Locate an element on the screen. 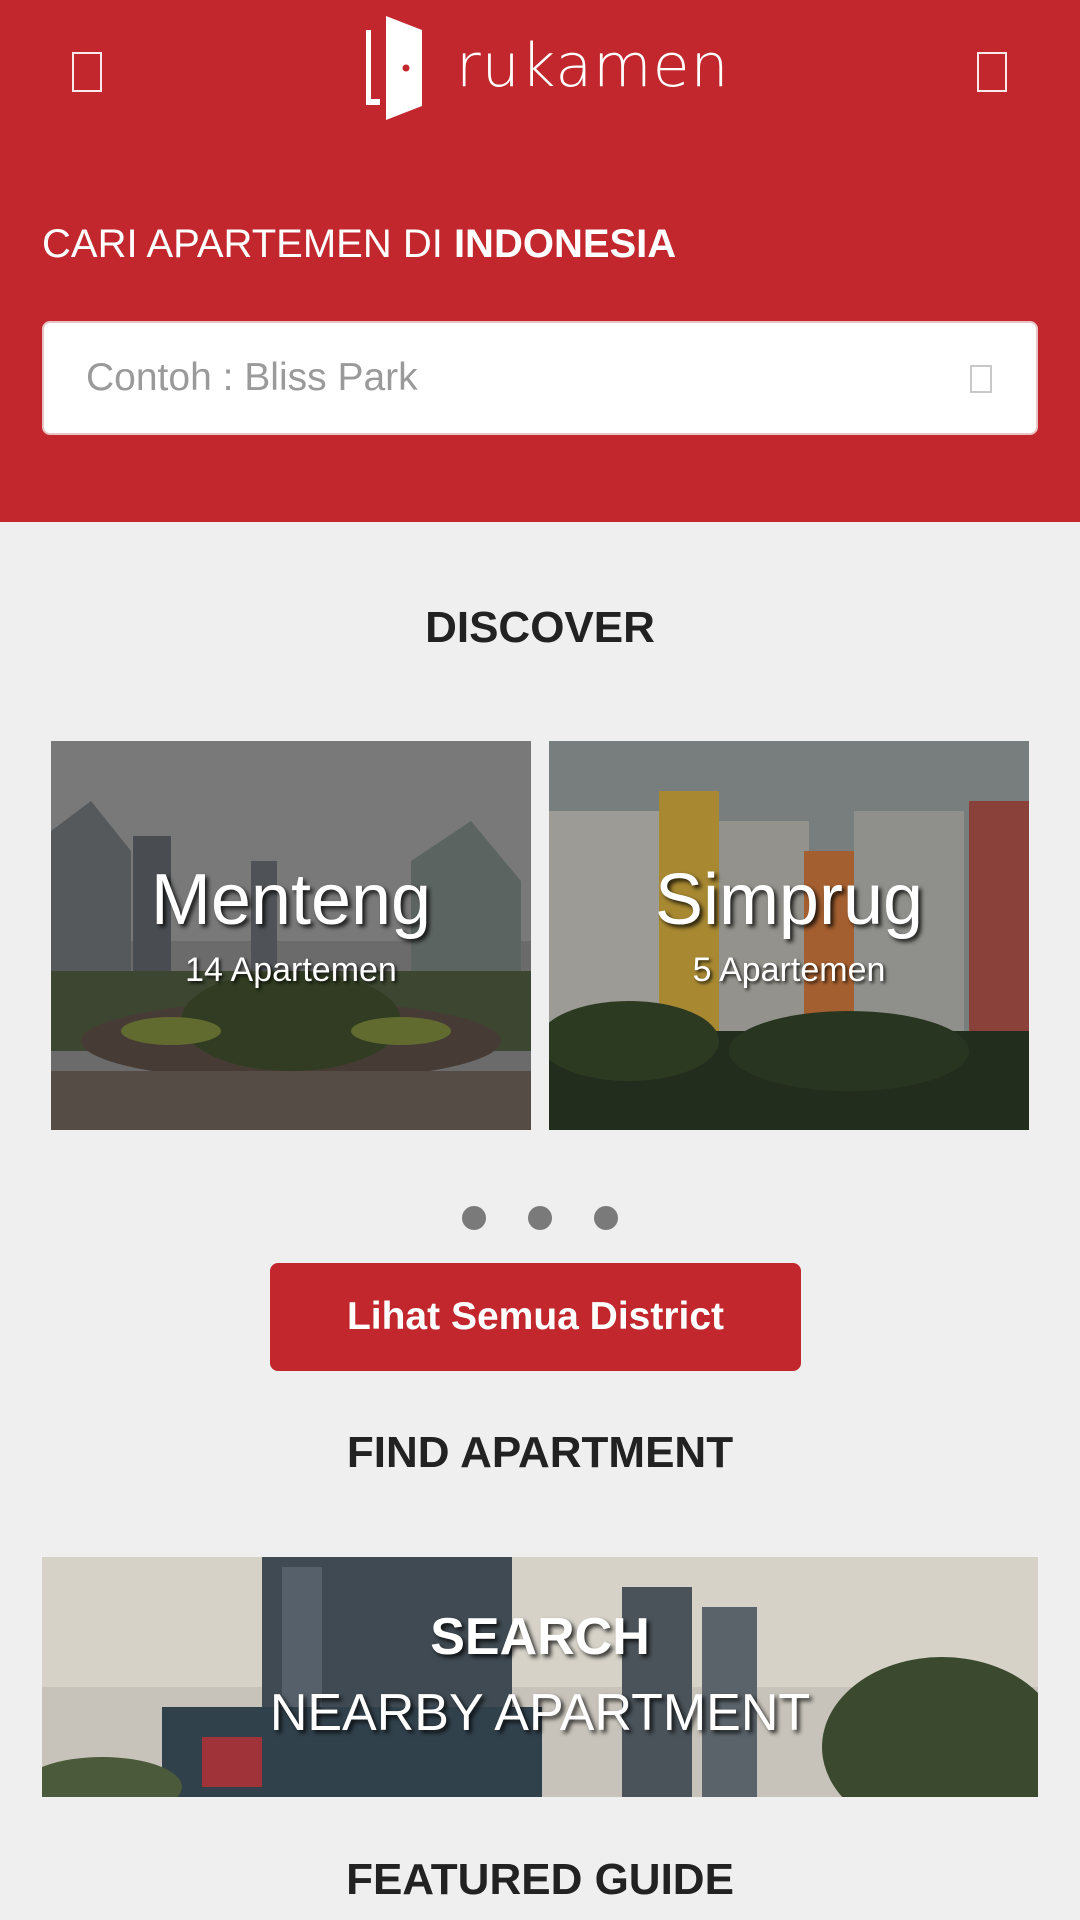 The image size is (1080, 1920). search-box is located at coordinates (540, 378).